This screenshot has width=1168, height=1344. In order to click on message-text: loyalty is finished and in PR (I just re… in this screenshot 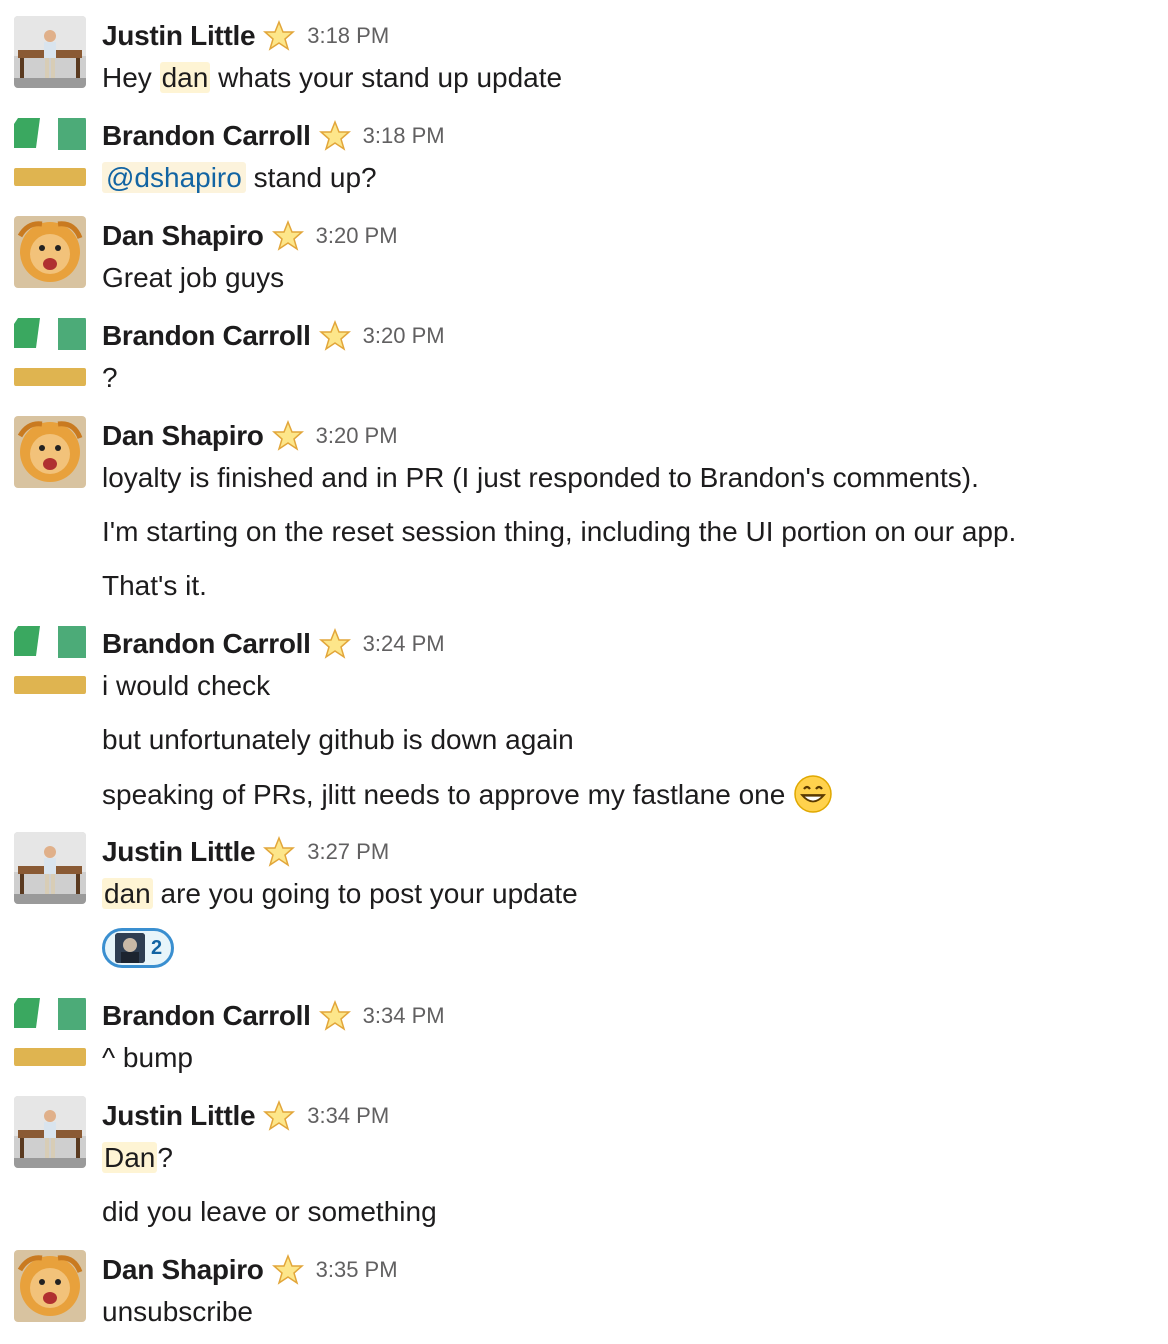, I will do `click(540, 477)`.